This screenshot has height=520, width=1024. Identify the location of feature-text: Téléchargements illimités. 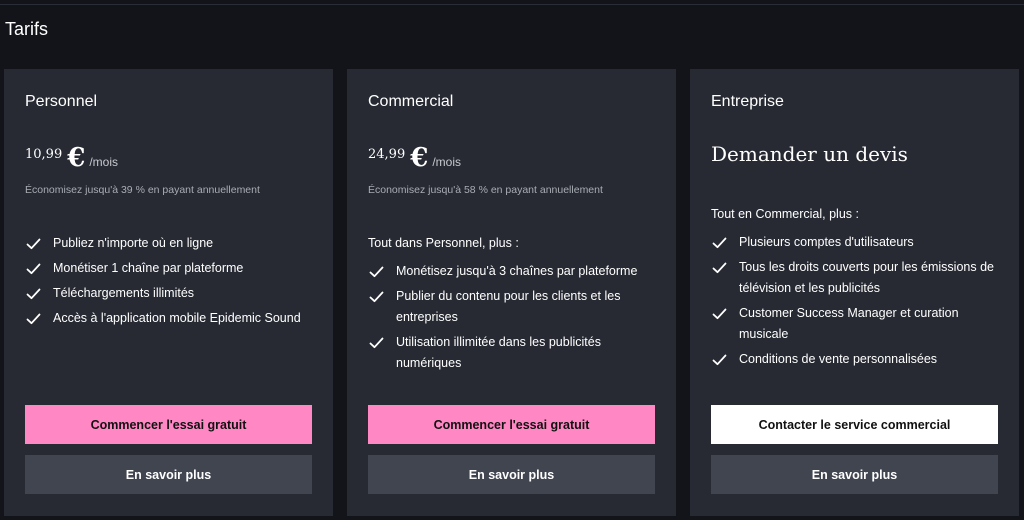
(124, 293).